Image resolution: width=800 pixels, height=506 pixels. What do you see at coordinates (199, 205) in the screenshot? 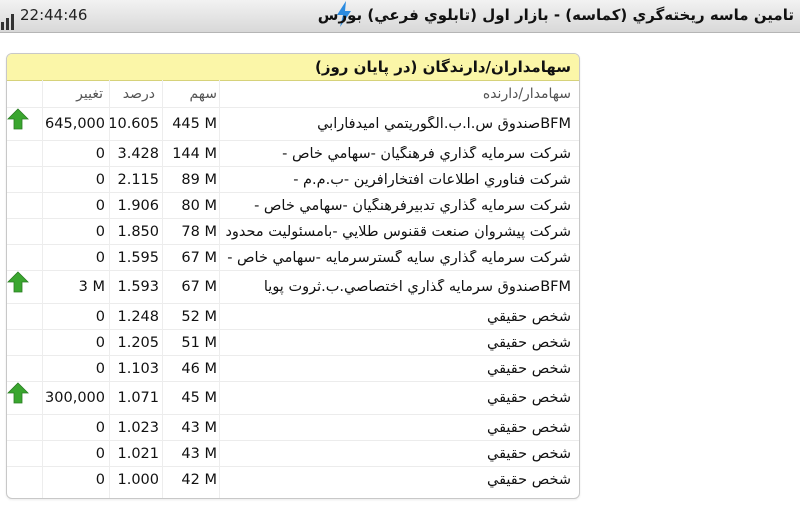
I see `shares-value: 80 M` at bounding box center [199, 205].